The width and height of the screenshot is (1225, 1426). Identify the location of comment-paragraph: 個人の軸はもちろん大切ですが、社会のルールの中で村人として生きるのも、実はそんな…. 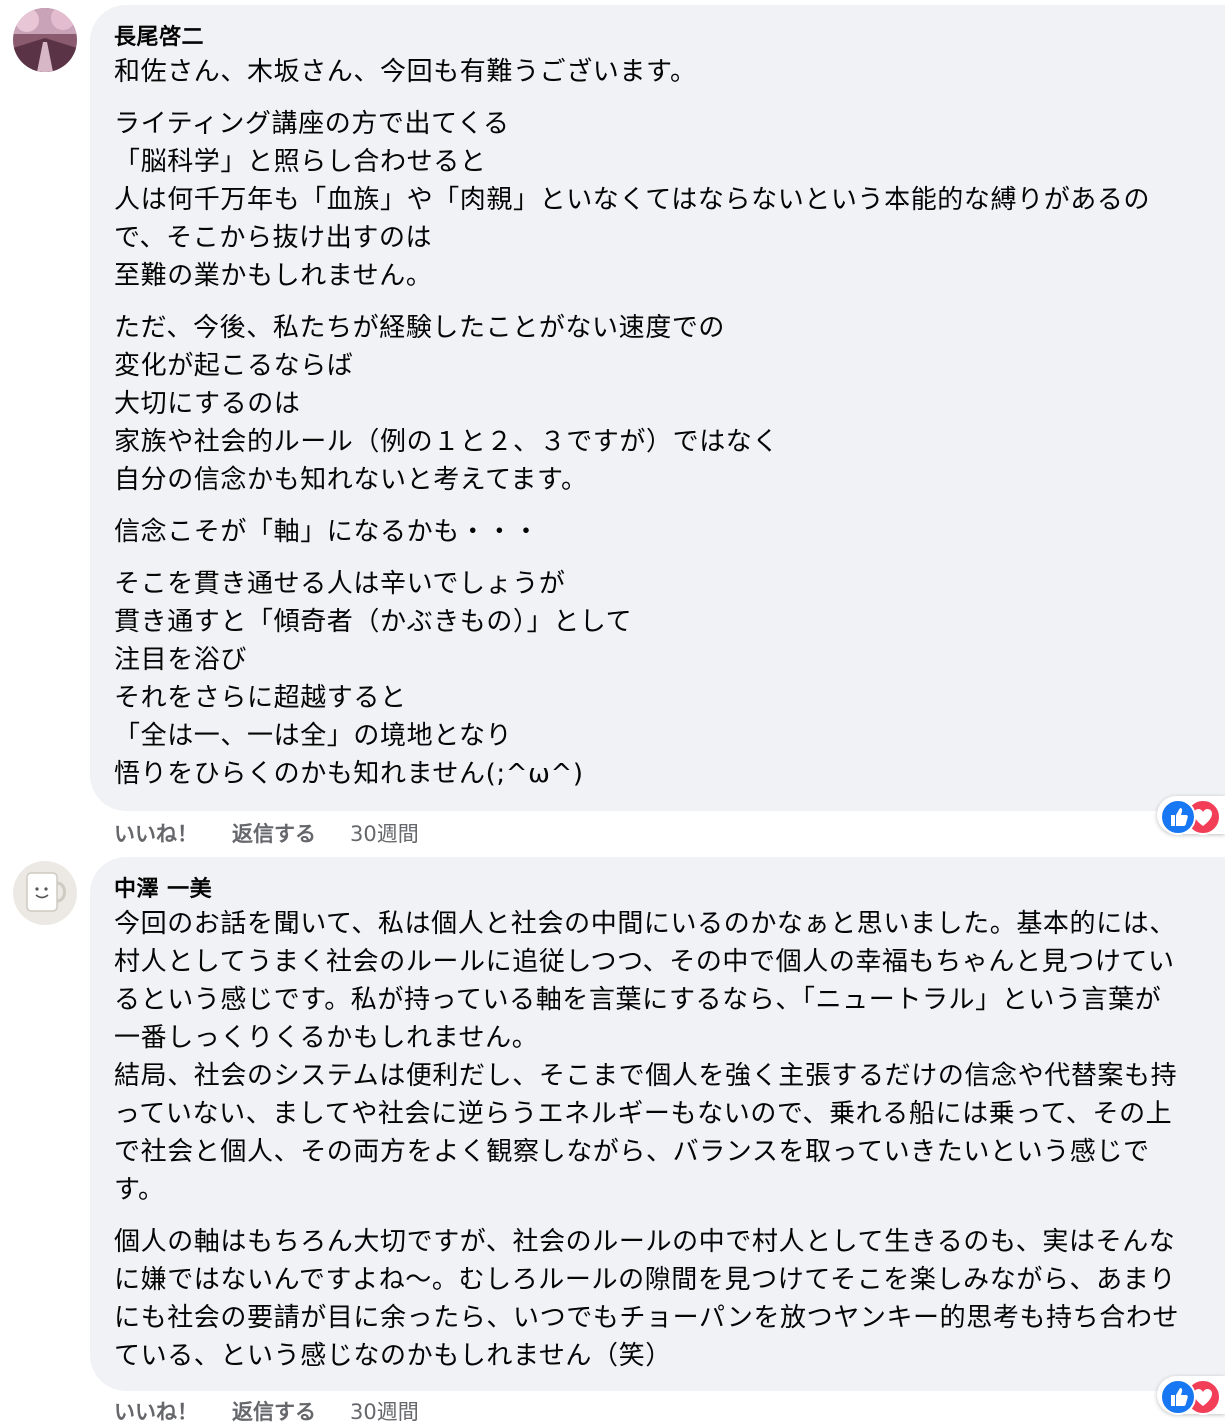
(669, 1299).